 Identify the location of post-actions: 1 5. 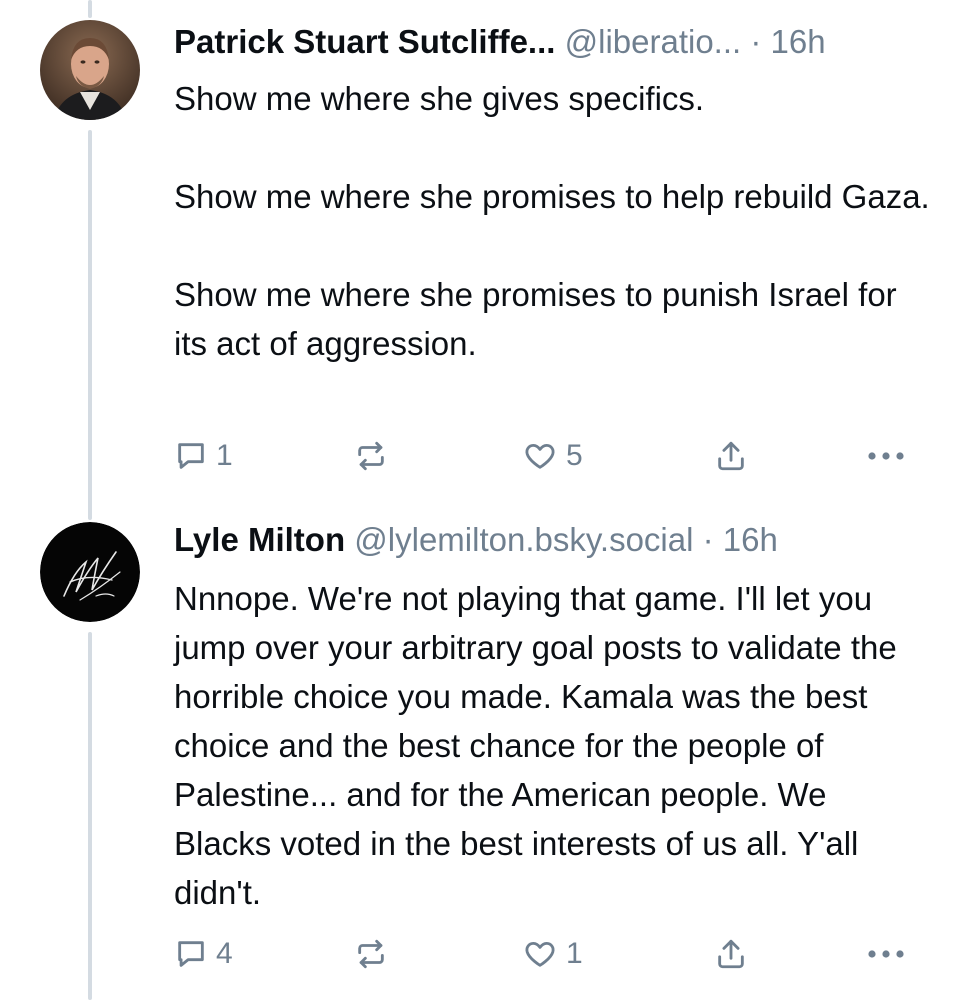
(544, 456).